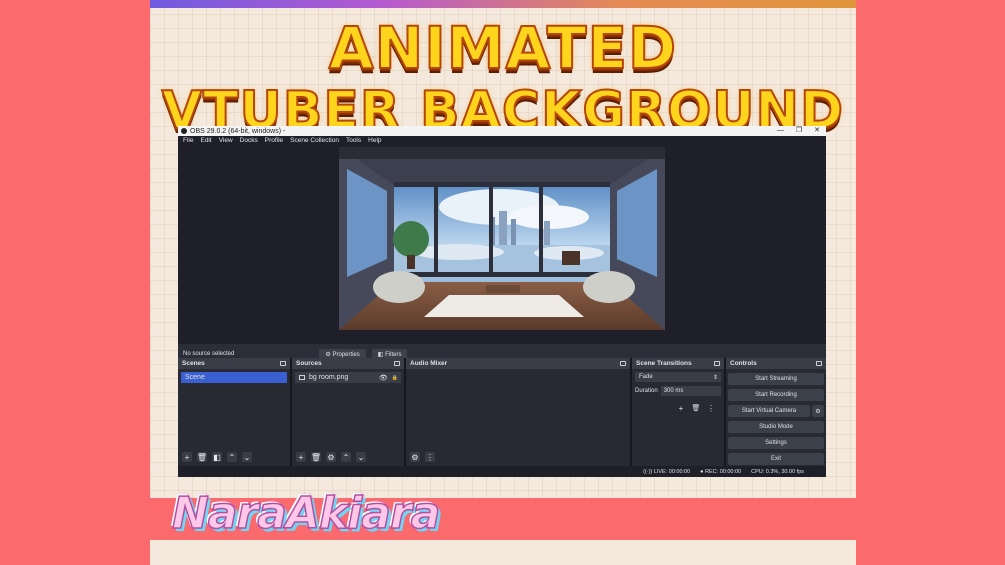 This screenshot has height=565, width=1005. I want to click on live-time: LIVE: 00:00:00, so click(672, 471).